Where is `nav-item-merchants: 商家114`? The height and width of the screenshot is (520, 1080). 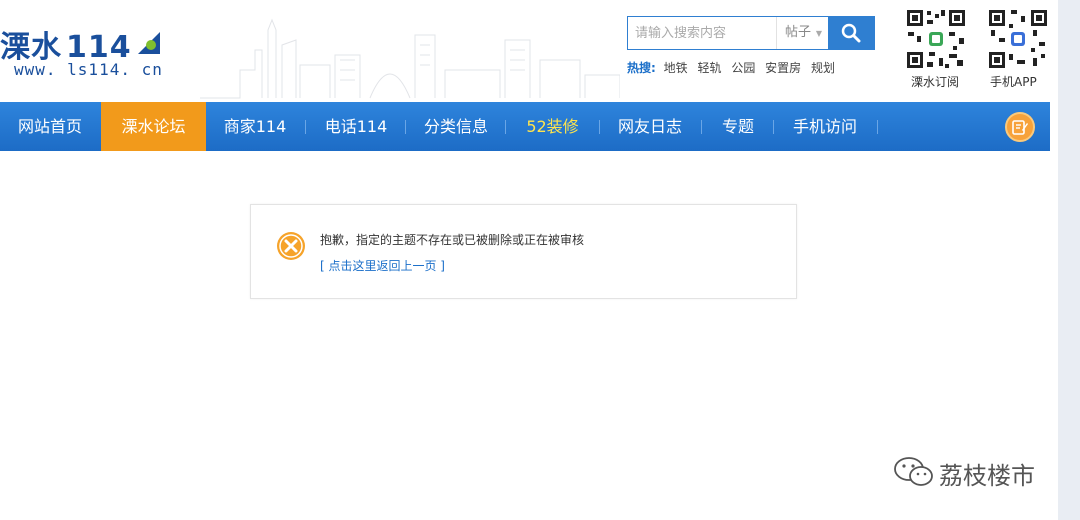
nav-item-merchants: 商家114 is located at coordinates (255, 126).